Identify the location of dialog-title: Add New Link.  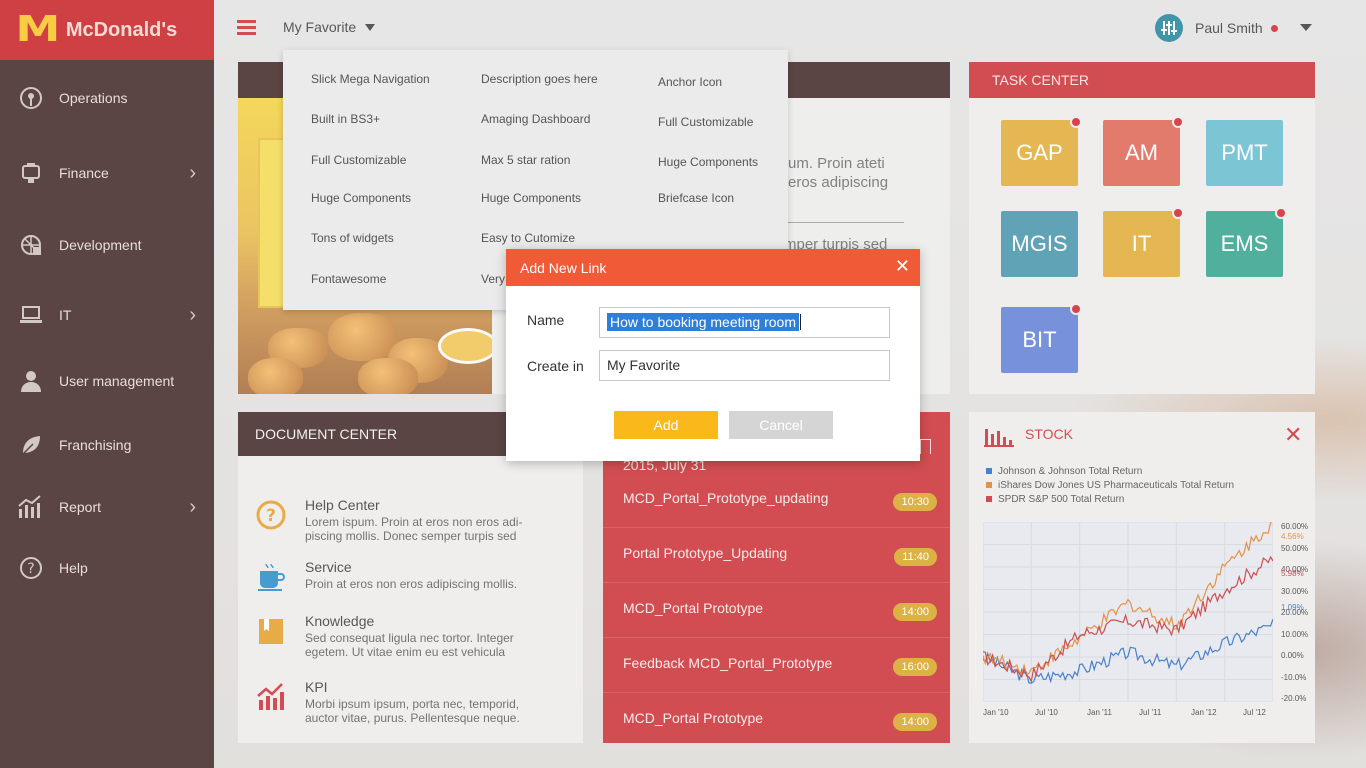
(563, 268).